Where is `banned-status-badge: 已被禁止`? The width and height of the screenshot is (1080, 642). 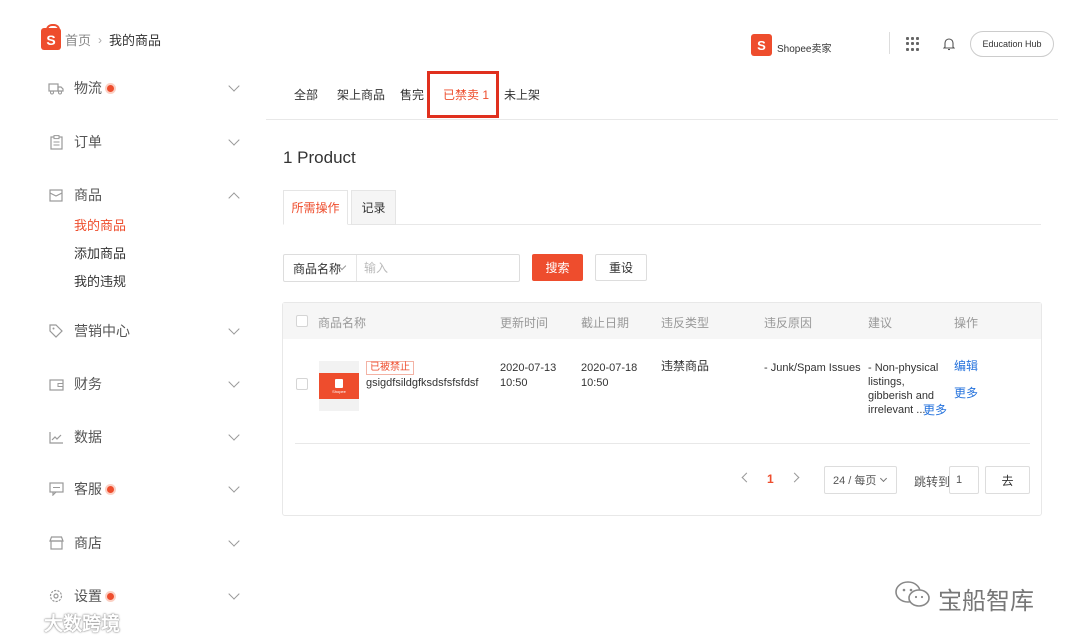
banned-status-badge: 已被禁止 is located at coordinates (390, 368).